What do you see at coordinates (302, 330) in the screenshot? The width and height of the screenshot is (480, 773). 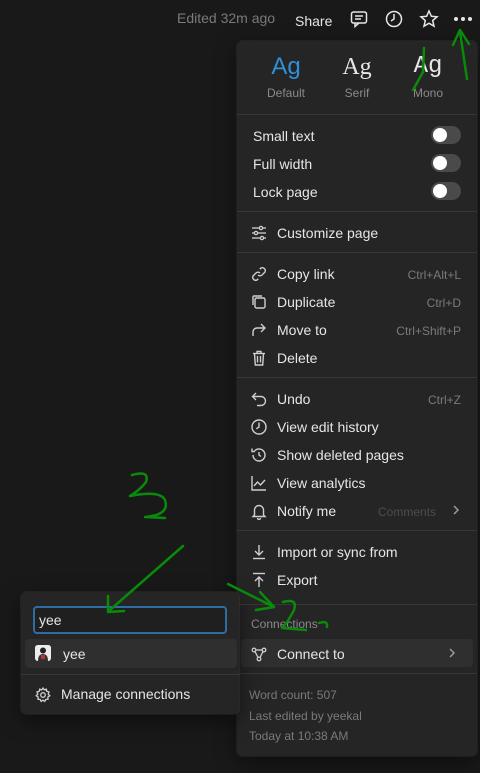 I see `move-to-label: Move to` at bounding box center [302, 330].